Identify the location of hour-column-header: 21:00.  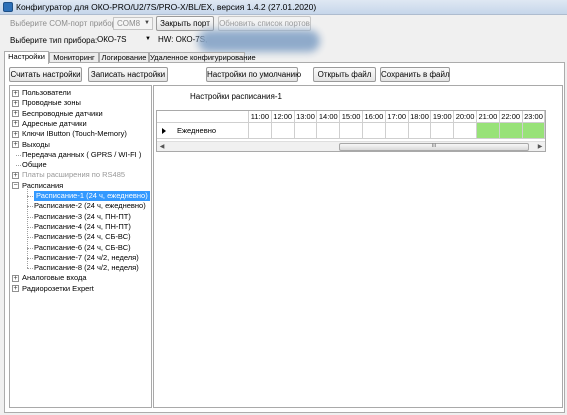
(488, 117).